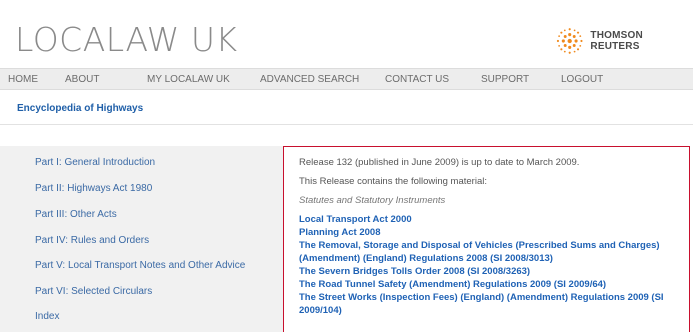 This screenshot has height=332, width=693. I want to click on page-subtitle: Encyclopedia of Highways, so click(80, 108).